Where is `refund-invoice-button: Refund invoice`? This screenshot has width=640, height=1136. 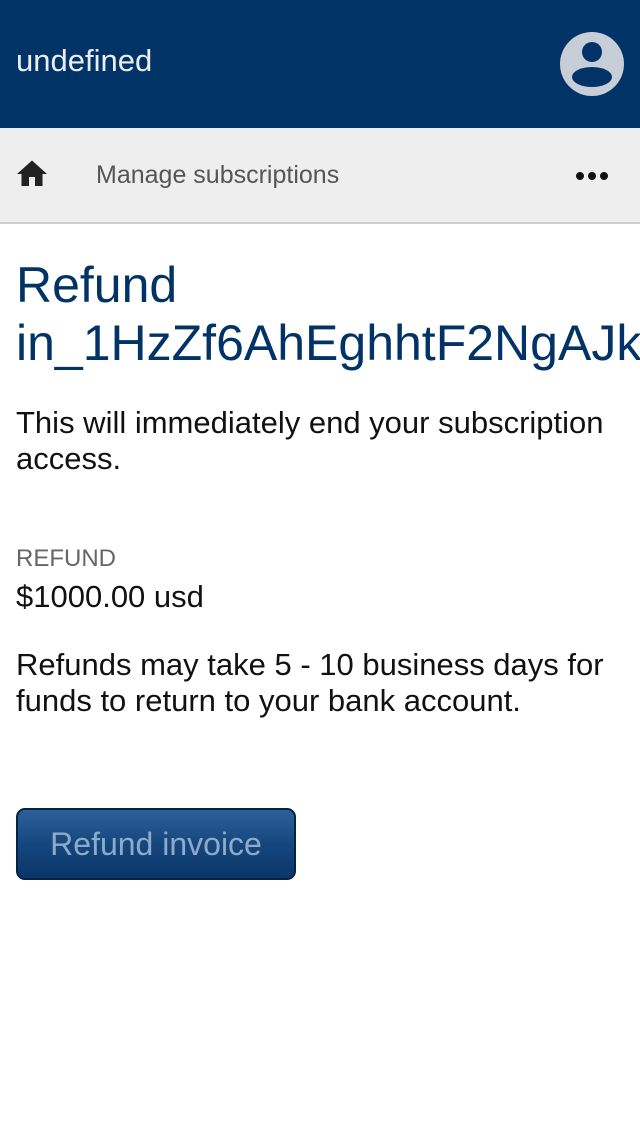 refund-invoice-button: Refund invoice is located at coordinates (156, 844).